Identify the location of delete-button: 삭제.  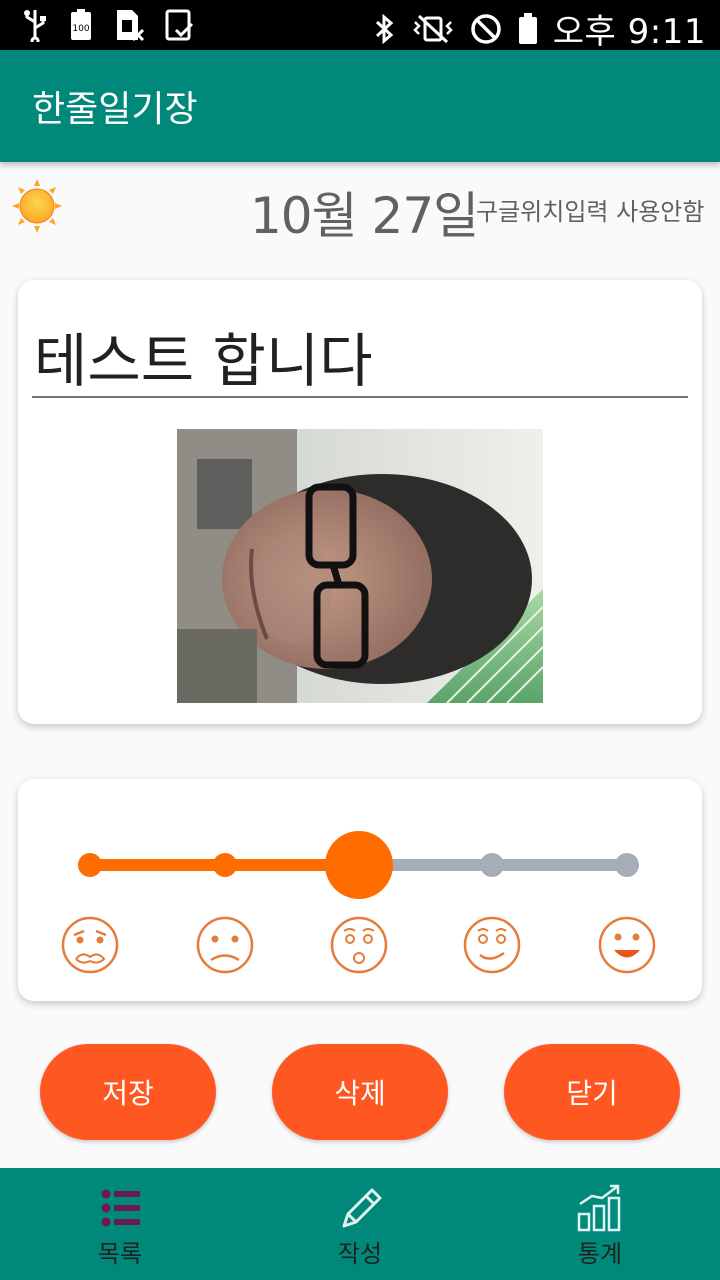
(360, 1092).